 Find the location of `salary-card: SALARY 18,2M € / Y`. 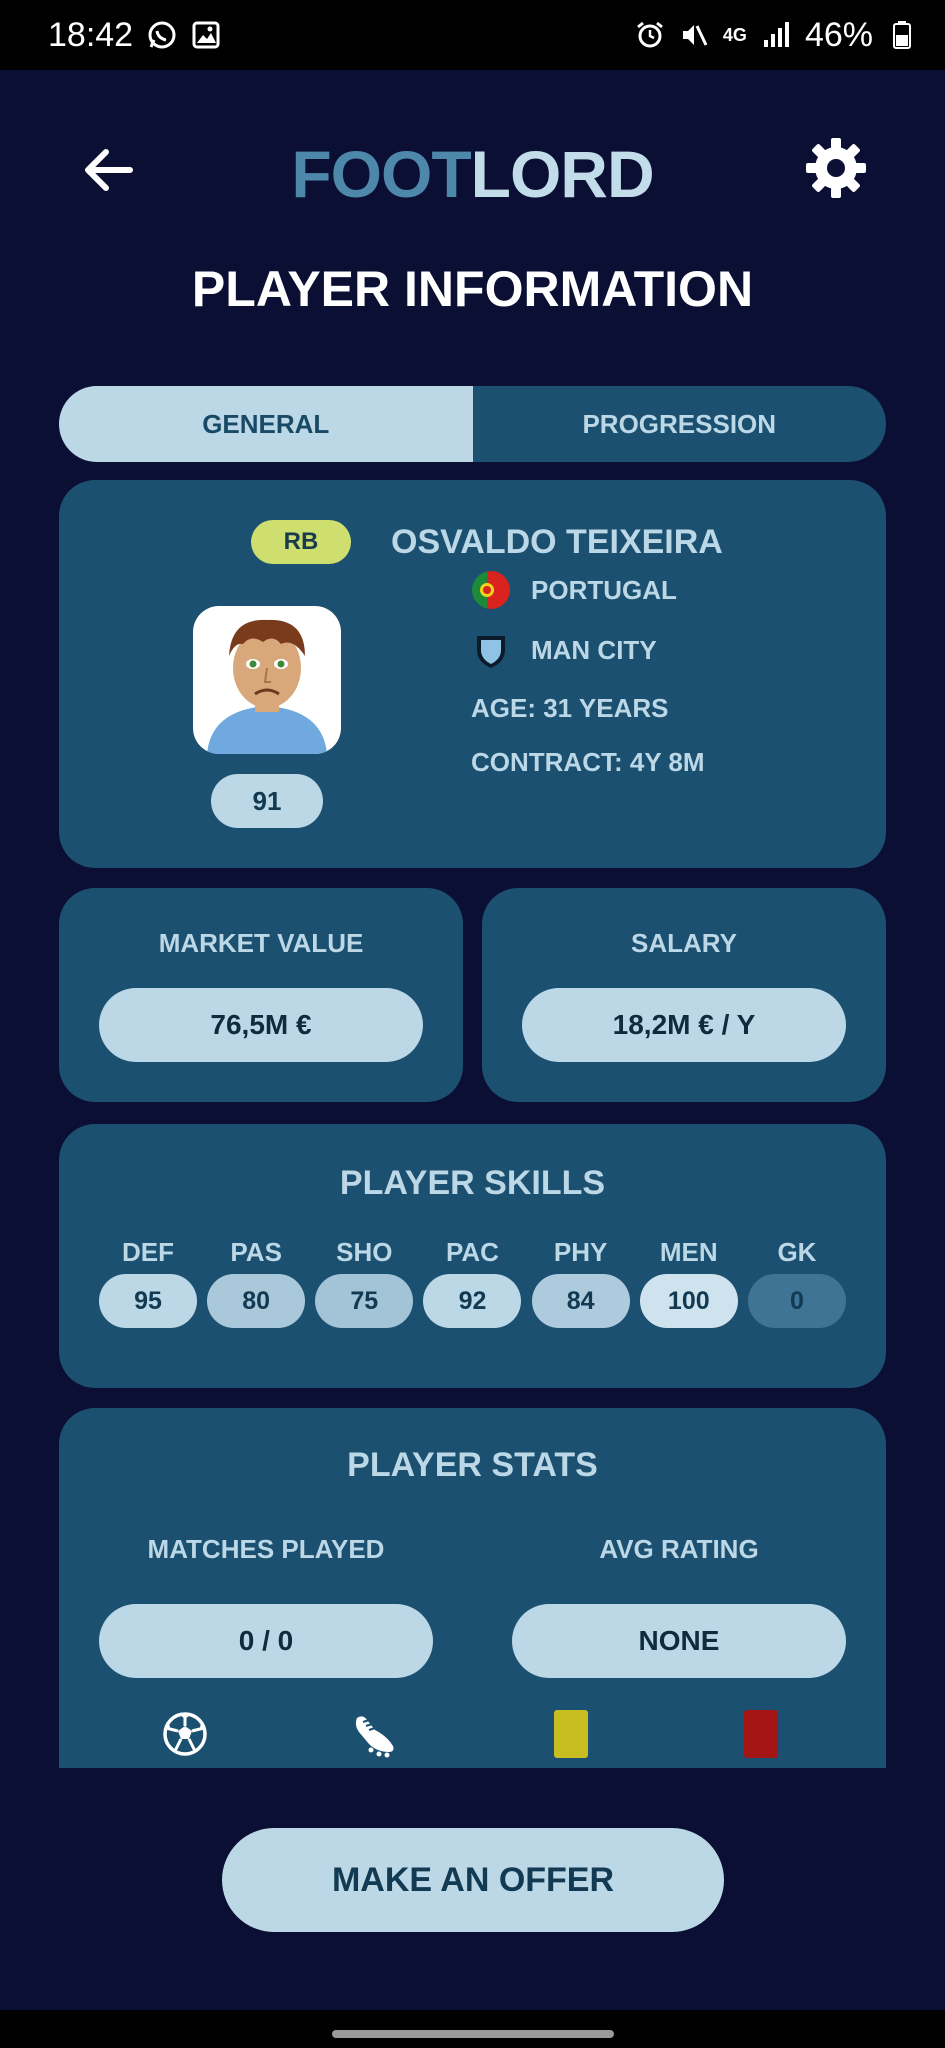

salary-card: SALARY 18,2M € / Y is located at coordinates (684, 995).